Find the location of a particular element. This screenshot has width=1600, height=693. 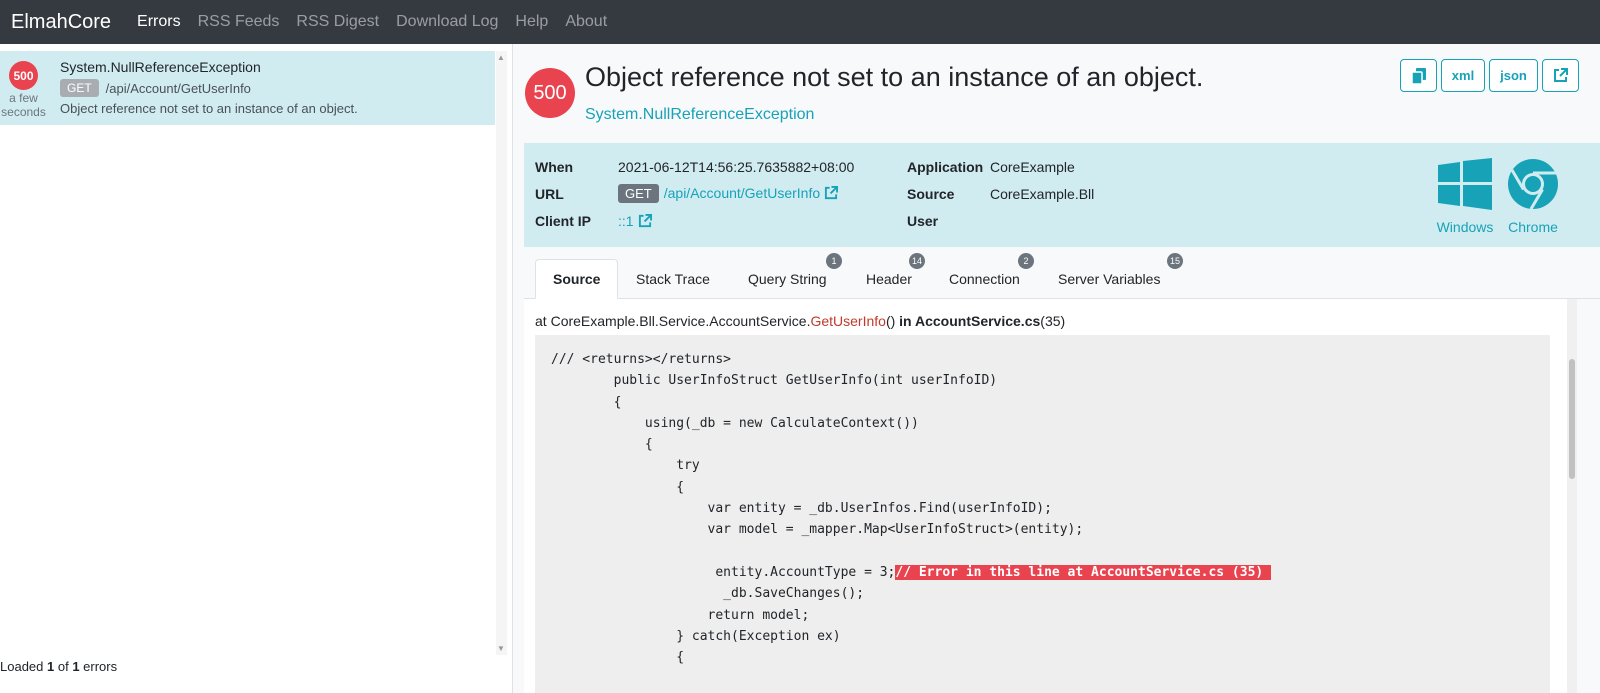

tab-label: Connection is located at coordinates (984, 279).